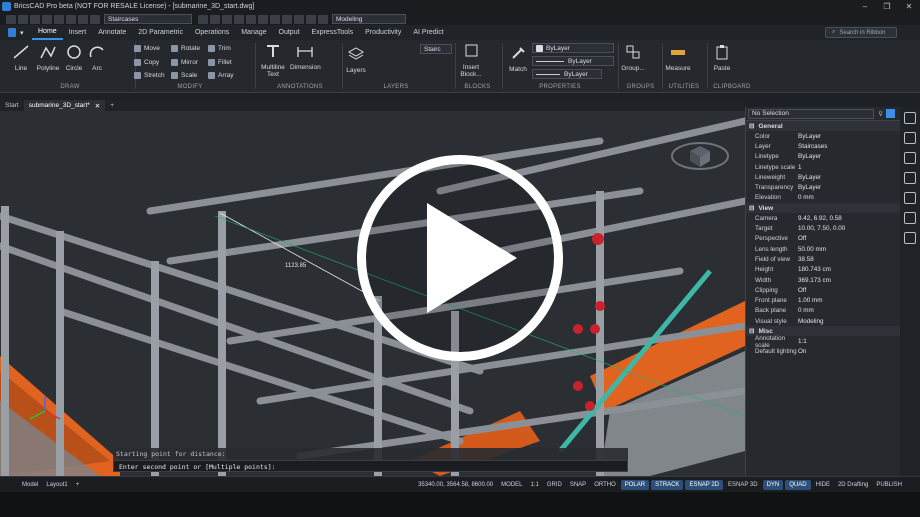 The height and width of the screenshot is (517, 920). What do you see at coordinates (635, 484) in the screenshot?
I see `polar-toggle: POLAR` at bounding box center [635, 484].